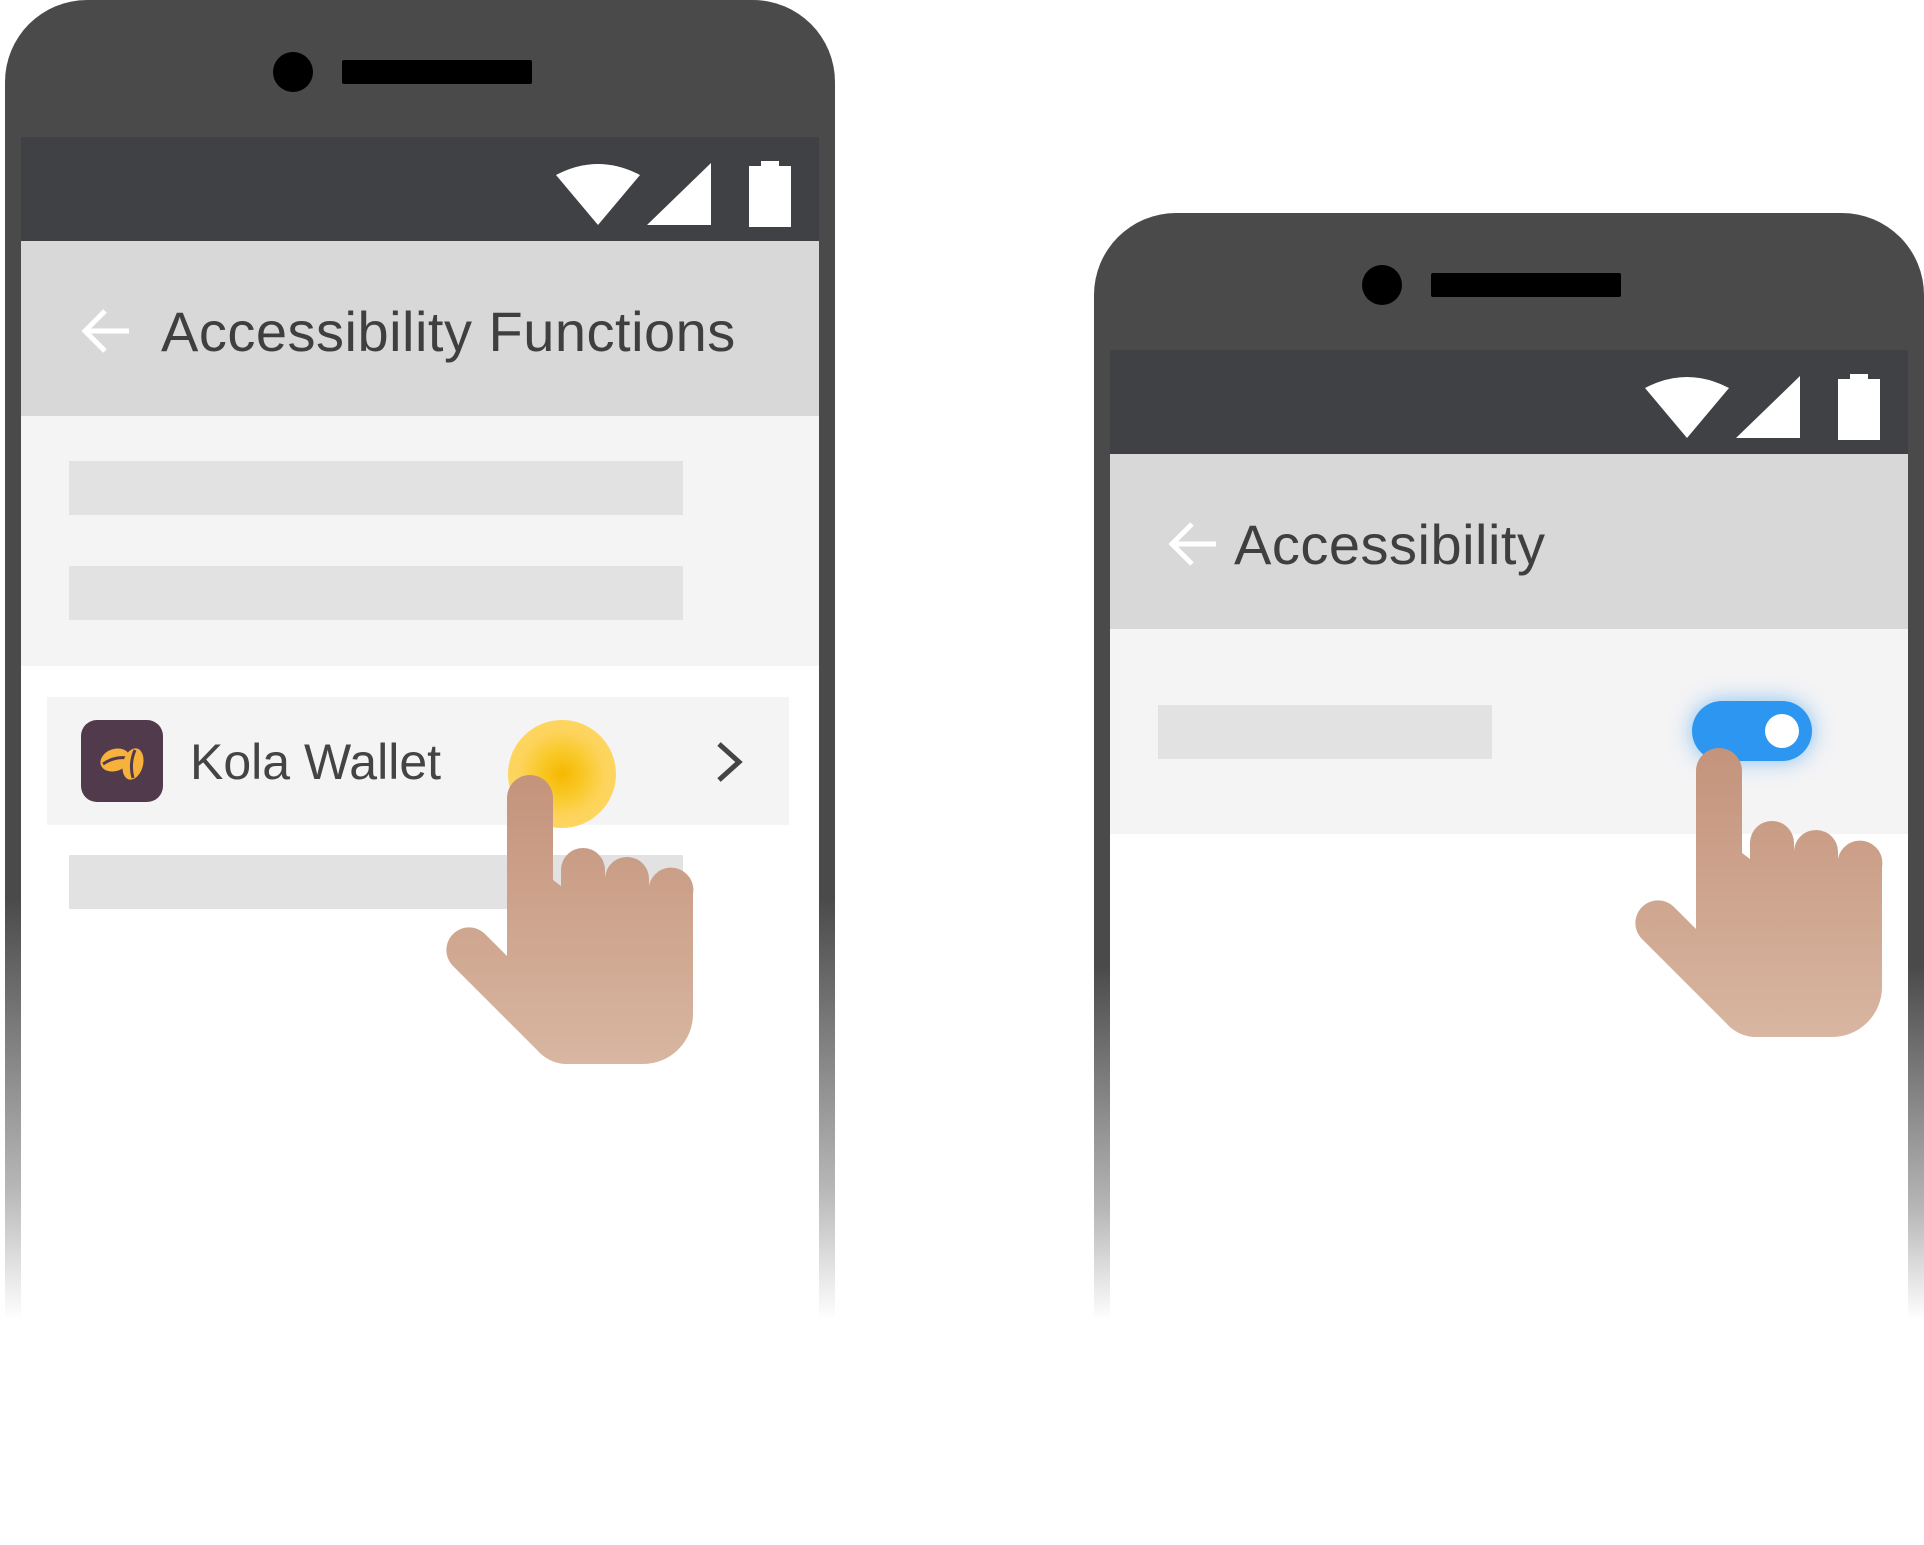 The height and width of the screenshot is (1545, 1924). What do you see at coordinates (316, 762) in the screenshot?
I see `list-item-label: Kola Wallet` at bounding box center [316, 762].